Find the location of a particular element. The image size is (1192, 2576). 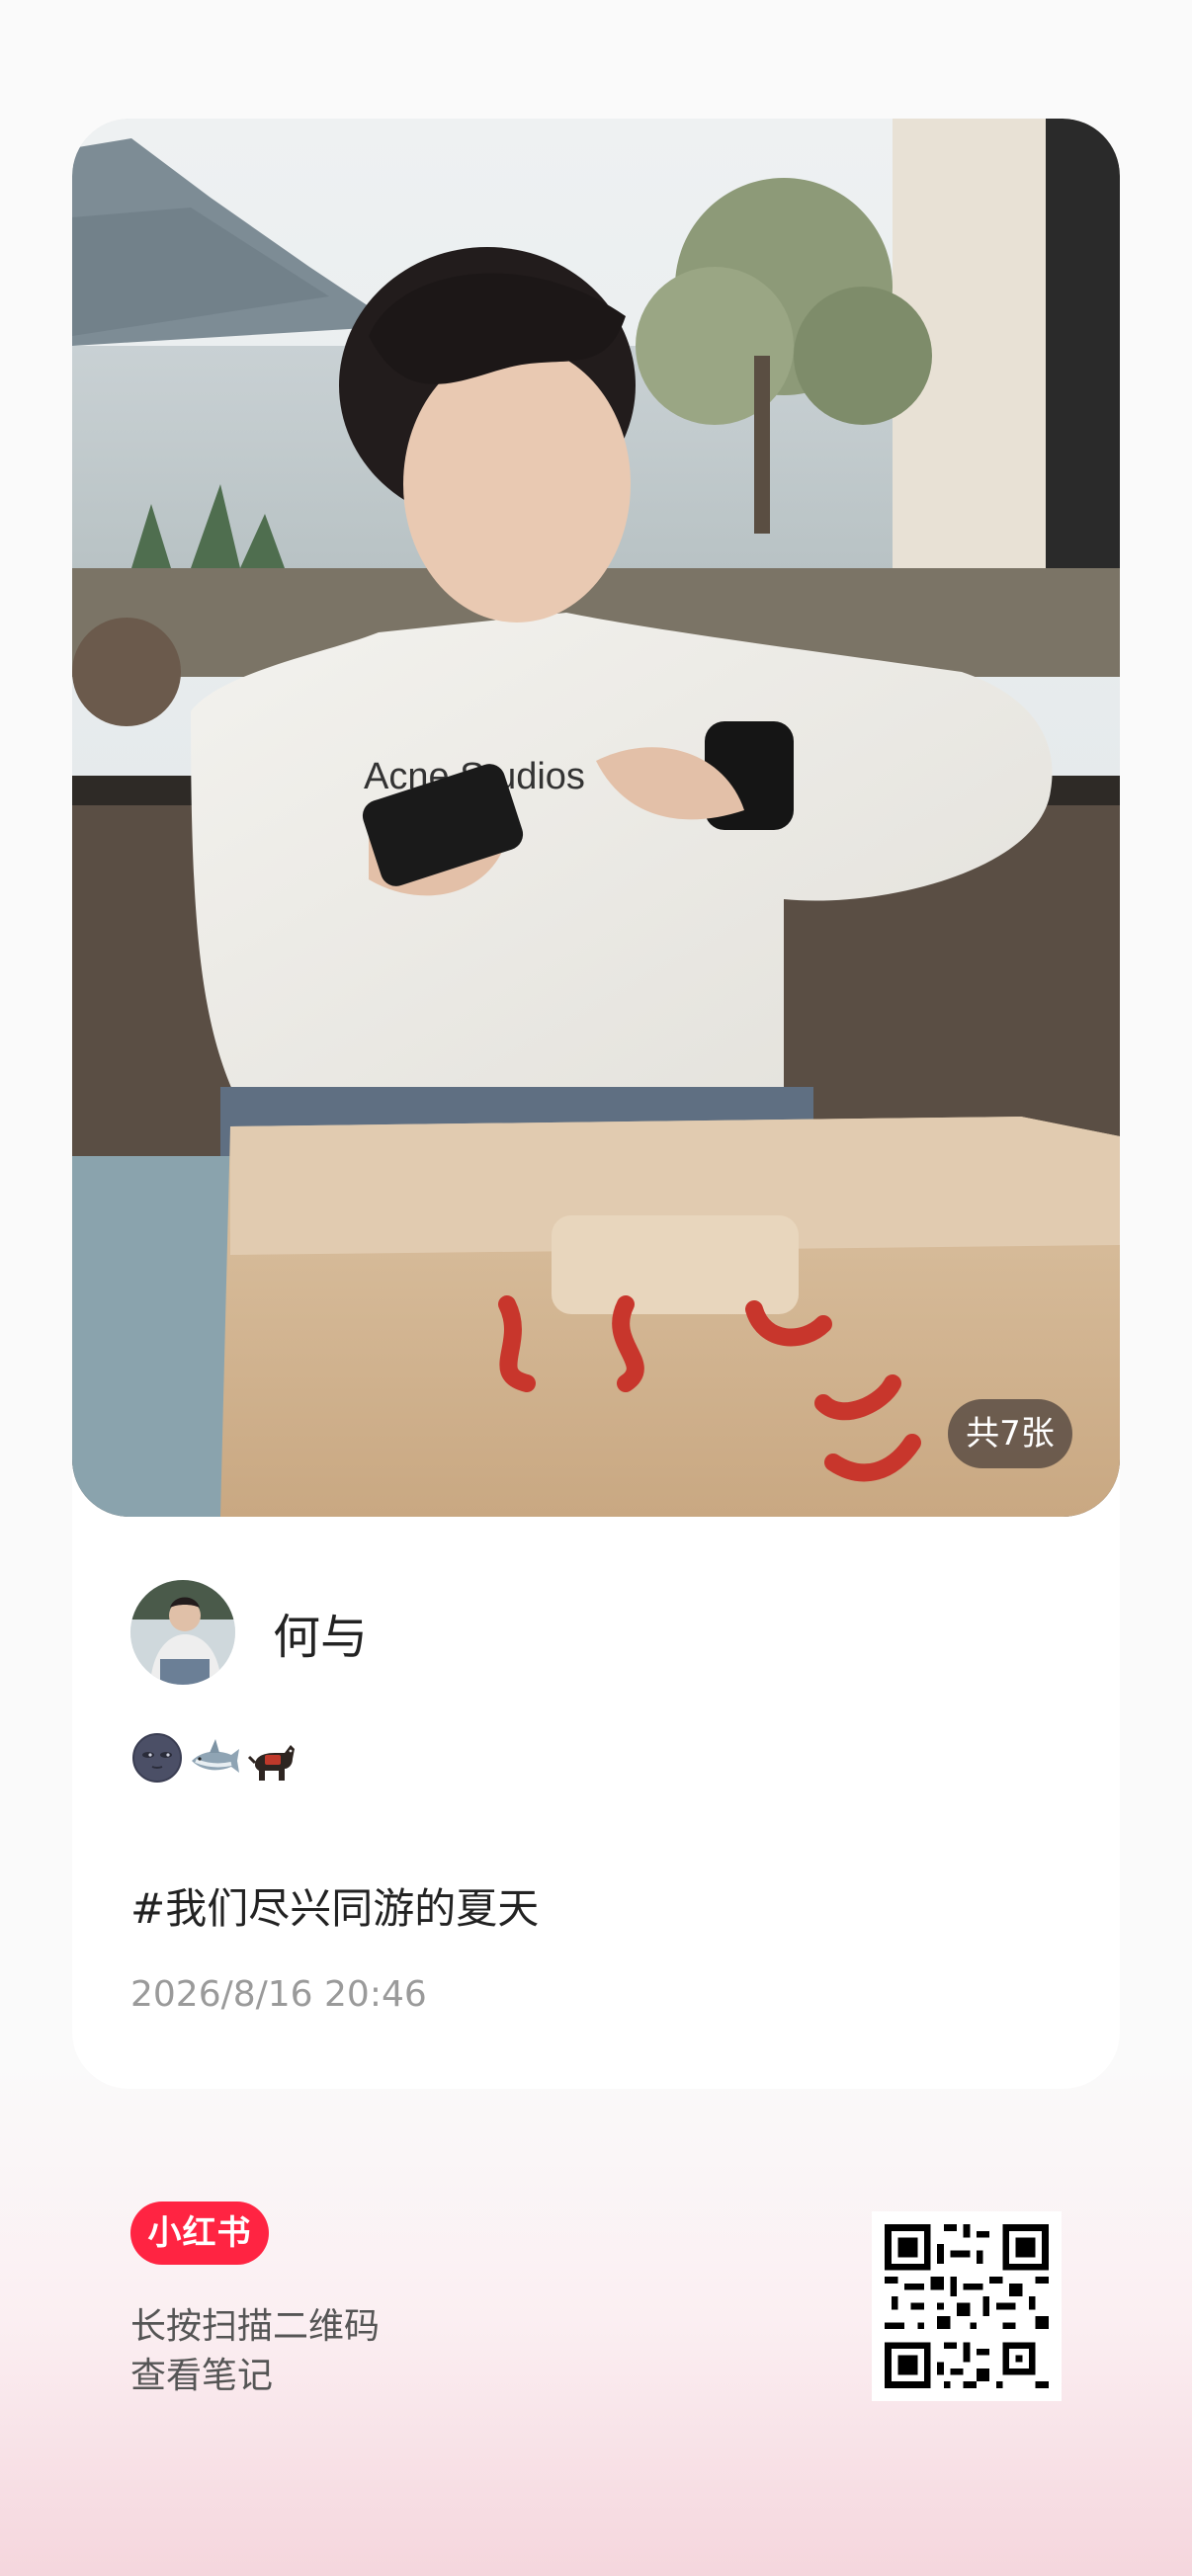

qr-code-icon is located at coordinates (967, 2306).